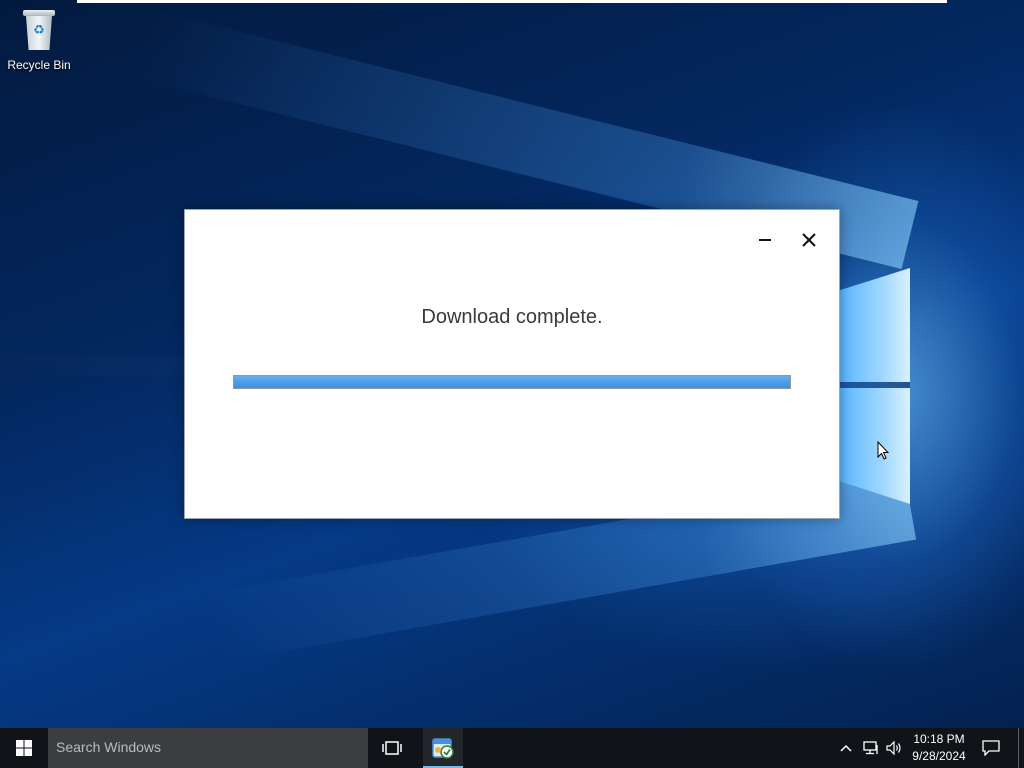  I want to click on top-window-edge, so click(512, 1).